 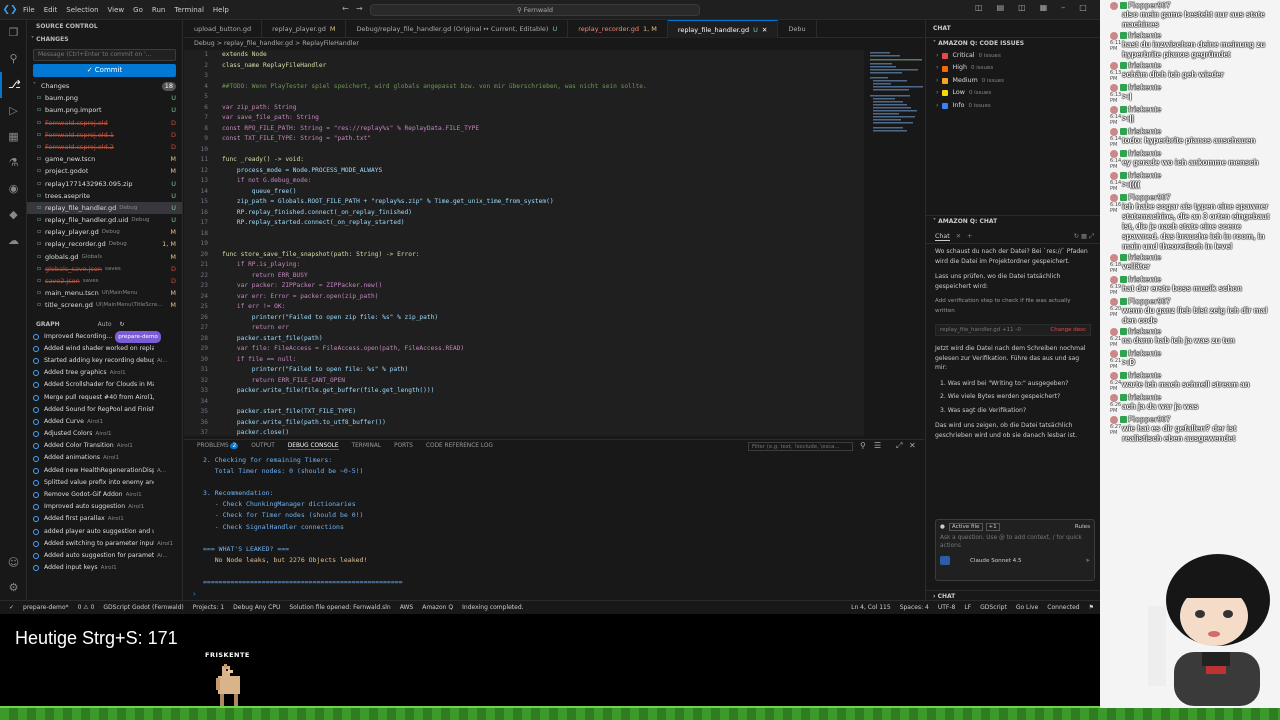 What do you see at coordinates (993, 607) in the screenshot?
I see `status-language-mode: GDScript` at bounding box center [993, 607].